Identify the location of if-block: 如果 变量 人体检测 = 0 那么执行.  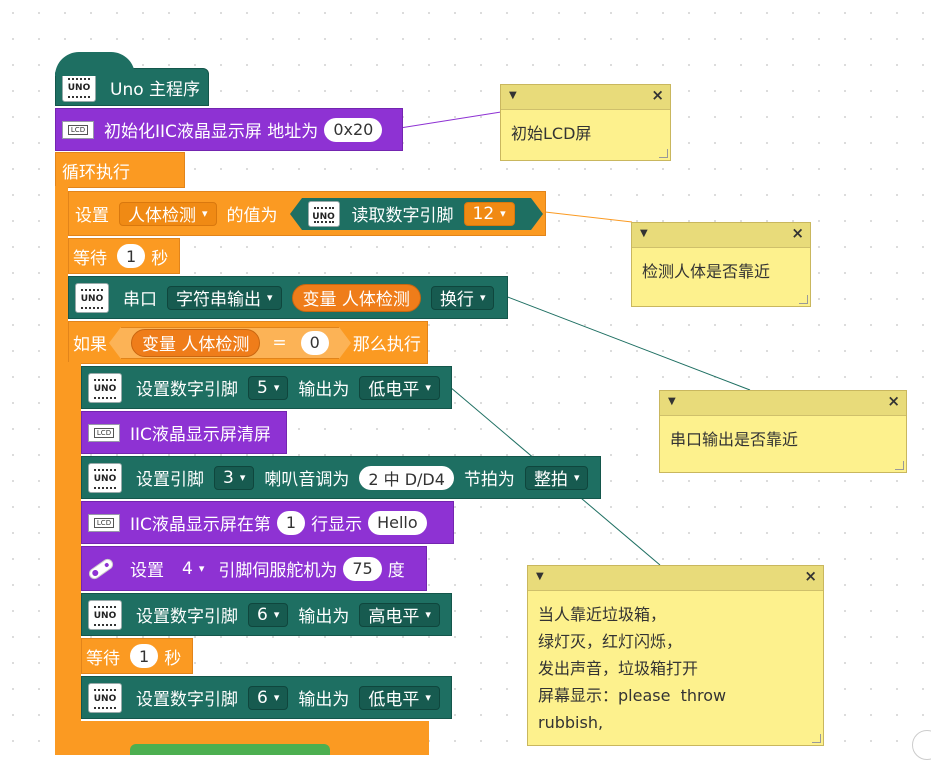
(248, 342).